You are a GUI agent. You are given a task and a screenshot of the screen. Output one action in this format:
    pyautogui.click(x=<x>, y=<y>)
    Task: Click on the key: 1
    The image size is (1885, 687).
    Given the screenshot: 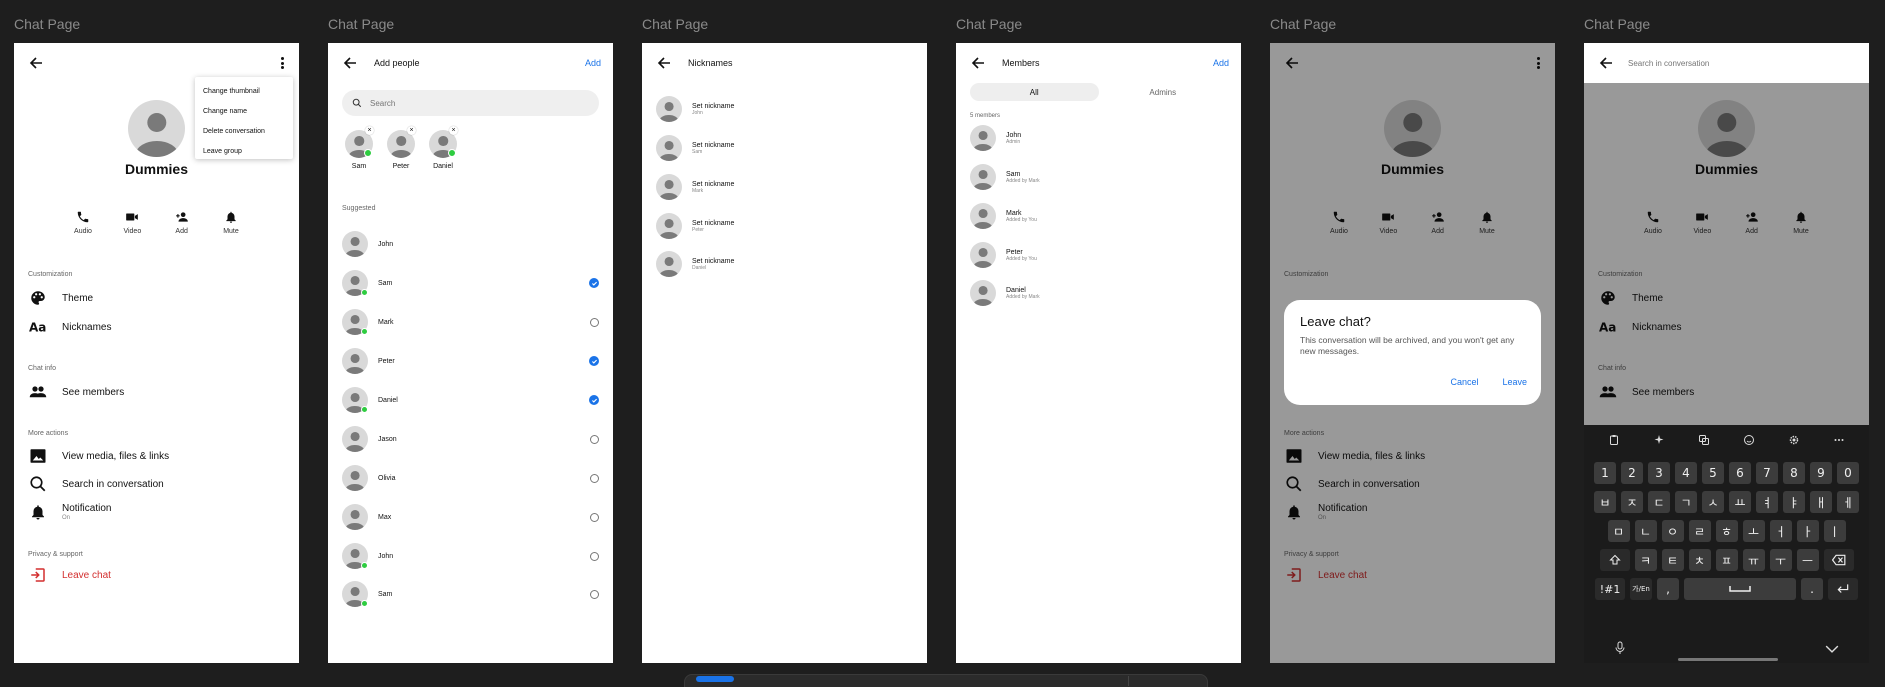 What is the action you would take?
    pyautogui.click(x=1605, y=473)
    